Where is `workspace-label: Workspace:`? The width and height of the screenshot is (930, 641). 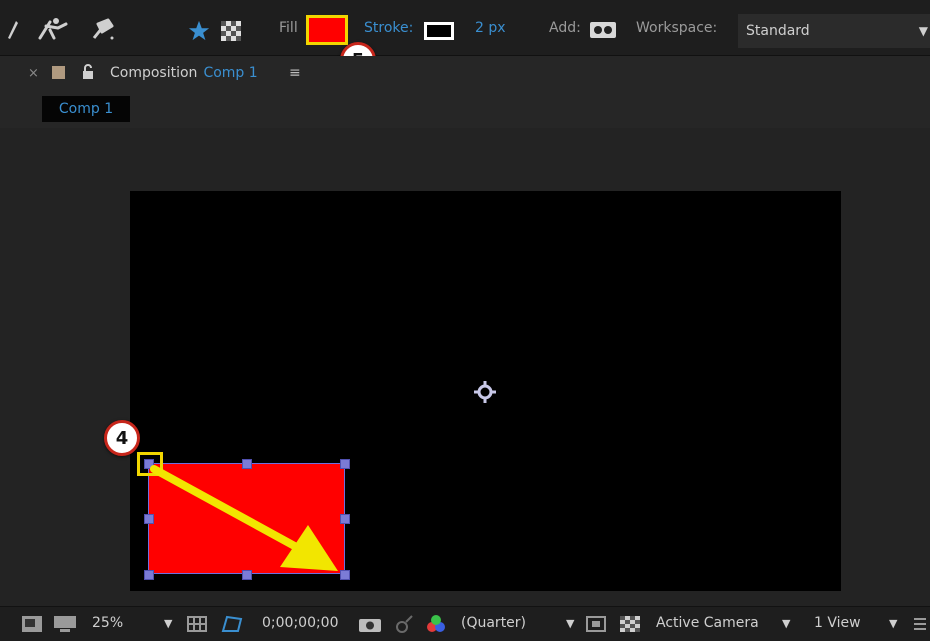 workspace-label: Workspace: is located at coordinates (677, 27).